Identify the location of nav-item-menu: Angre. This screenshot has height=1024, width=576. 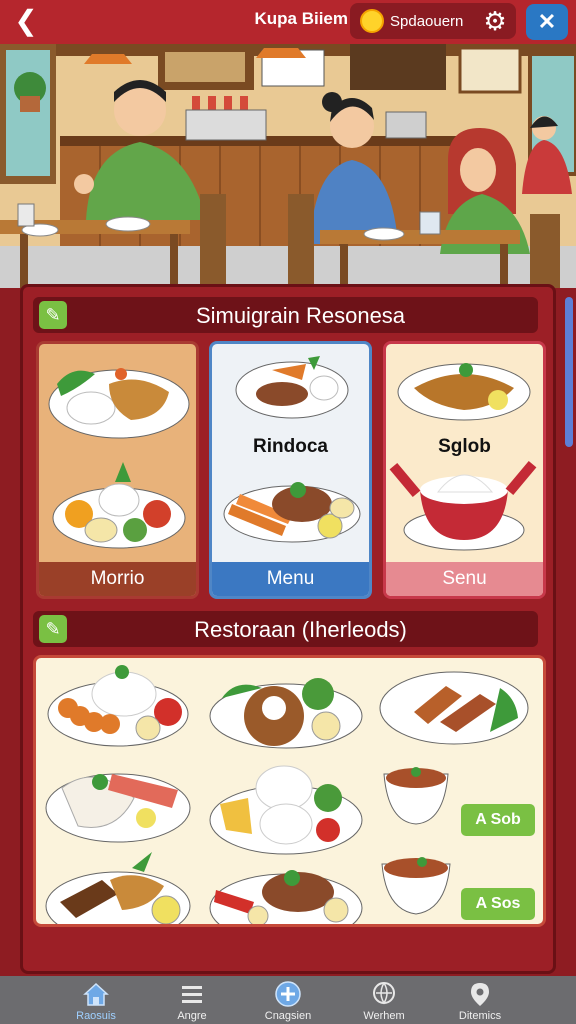
(192, 1000).